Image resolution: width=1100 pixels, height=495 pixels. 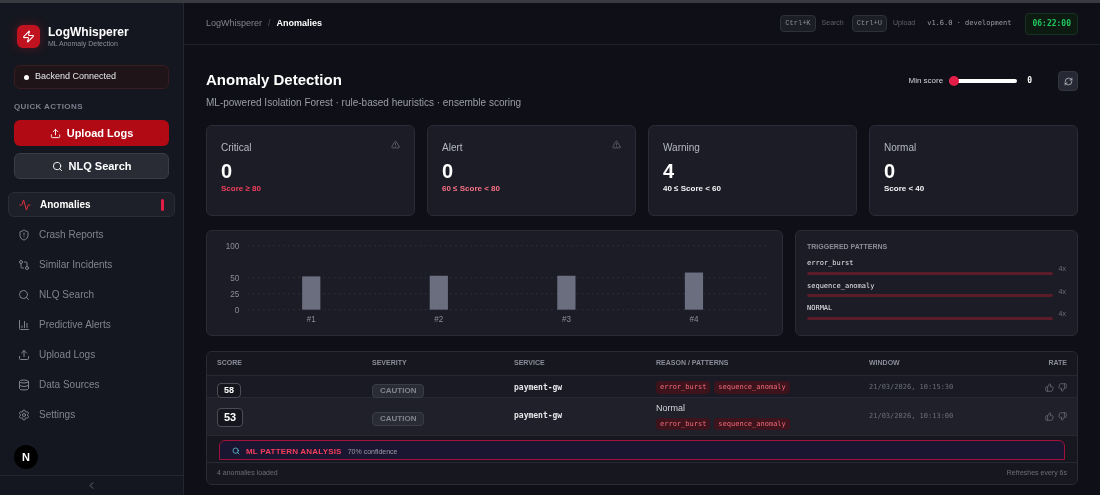 What do you see at coordinates (24, 324) in the screenshot?
I see `chart-icon` at bounding box center [24, 324].